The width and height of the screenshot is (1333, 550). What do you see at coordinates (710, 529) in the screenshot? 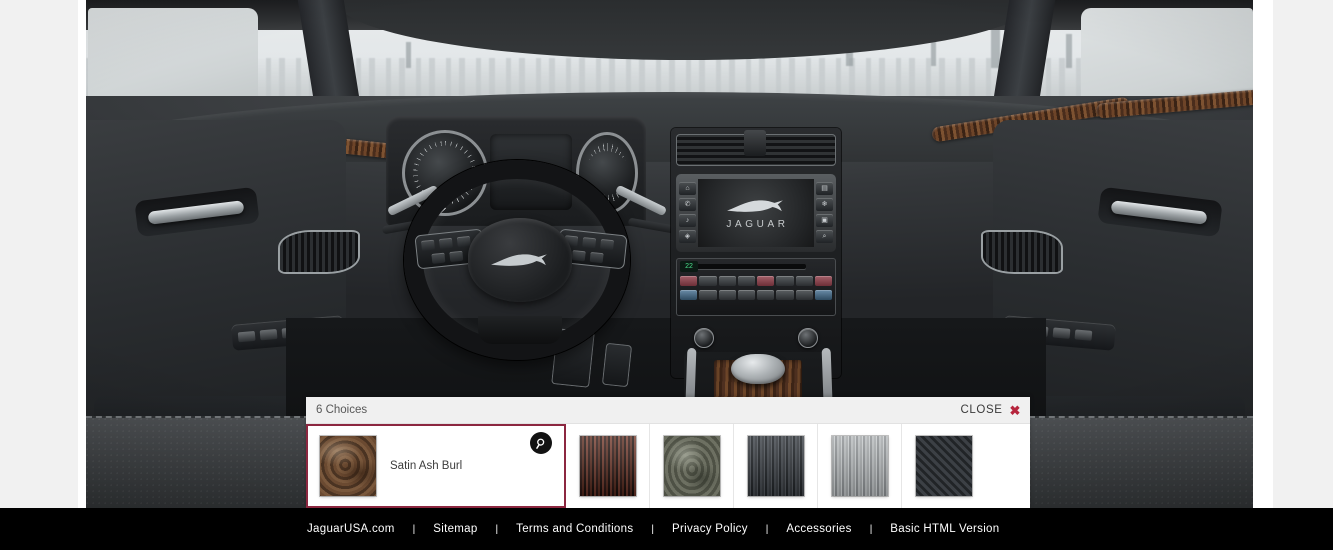
I see `footer-link-privacy: Privacy Policy` at bounding box center [710, 529].